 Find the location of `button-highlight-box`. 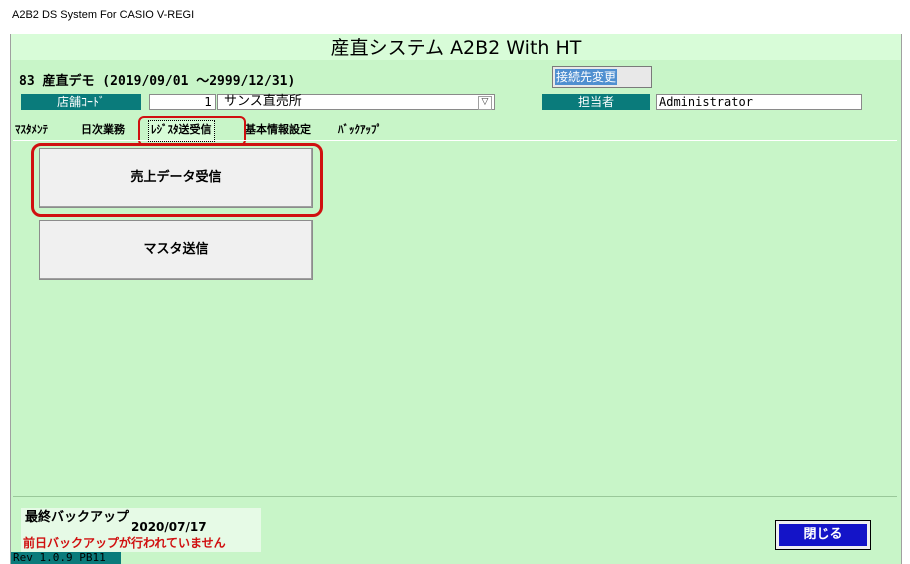

button-highlight-box is located at coordinates (177, 180).